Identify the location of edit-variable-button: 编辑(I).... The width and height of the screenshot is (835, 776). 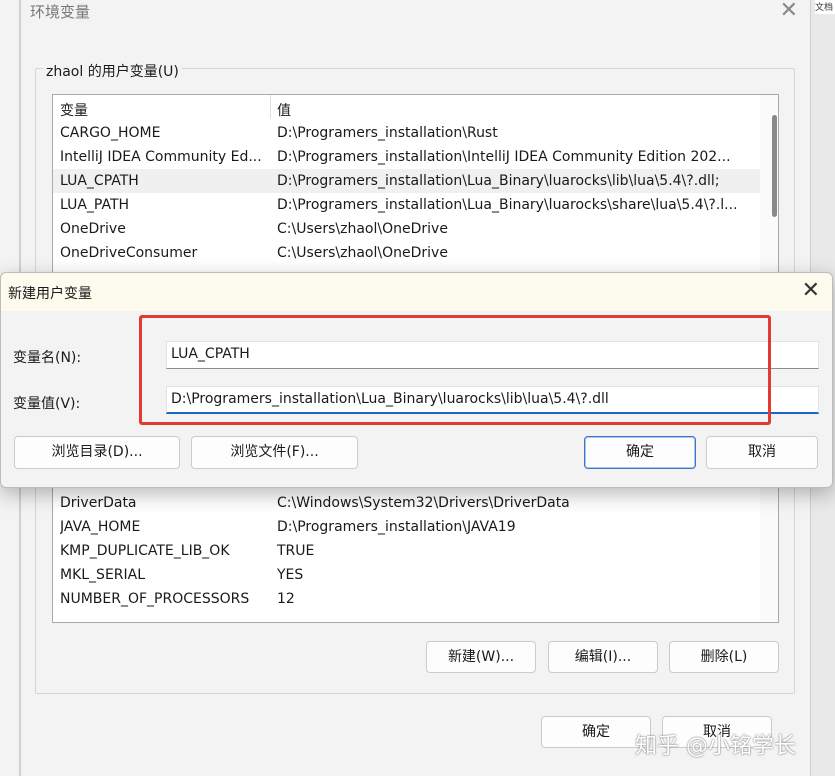
(603, 657).